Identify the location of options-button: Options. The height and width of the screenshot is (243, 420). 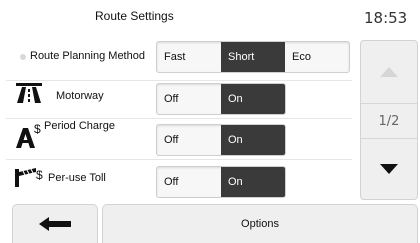
(260, 223).